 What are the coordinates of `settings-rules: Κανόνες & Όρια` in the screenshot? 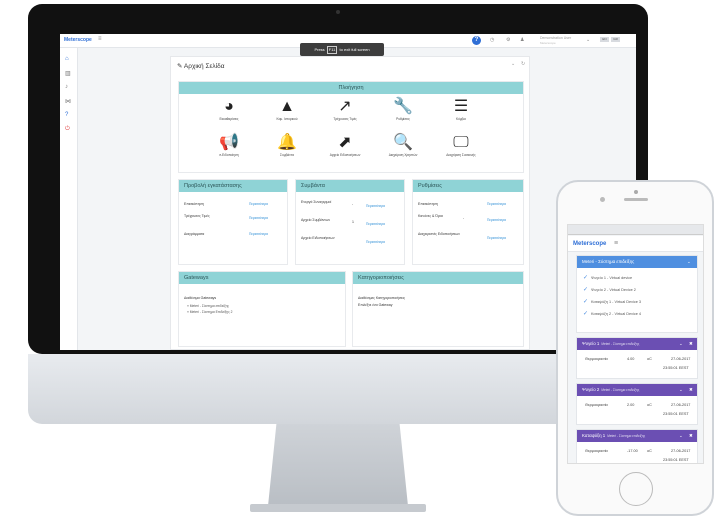 It's located at (430, 216).